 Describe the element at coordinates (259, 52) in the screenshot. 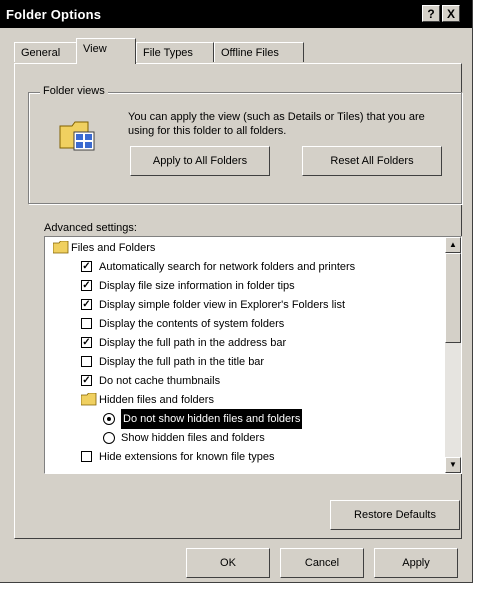

I see `tab-offline-files: Offline Files` at that location.